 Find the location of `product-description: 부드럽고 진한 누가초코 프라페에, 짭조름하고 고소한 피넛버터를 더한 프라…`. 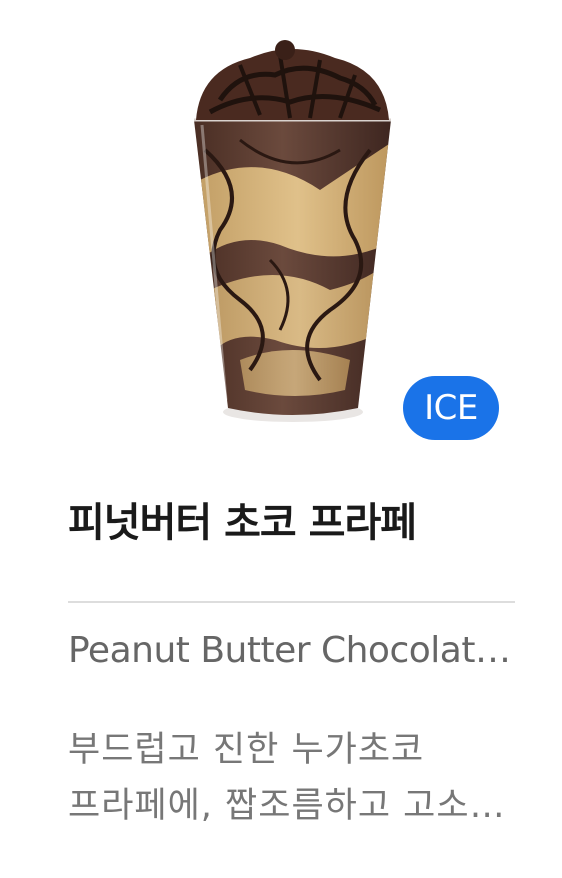

product-description: 부드럽고 진한 누가초코 프라페에, 짭조름하고 고소한 피넛버터를 더한 프라… is located at coordinates (285, 778).